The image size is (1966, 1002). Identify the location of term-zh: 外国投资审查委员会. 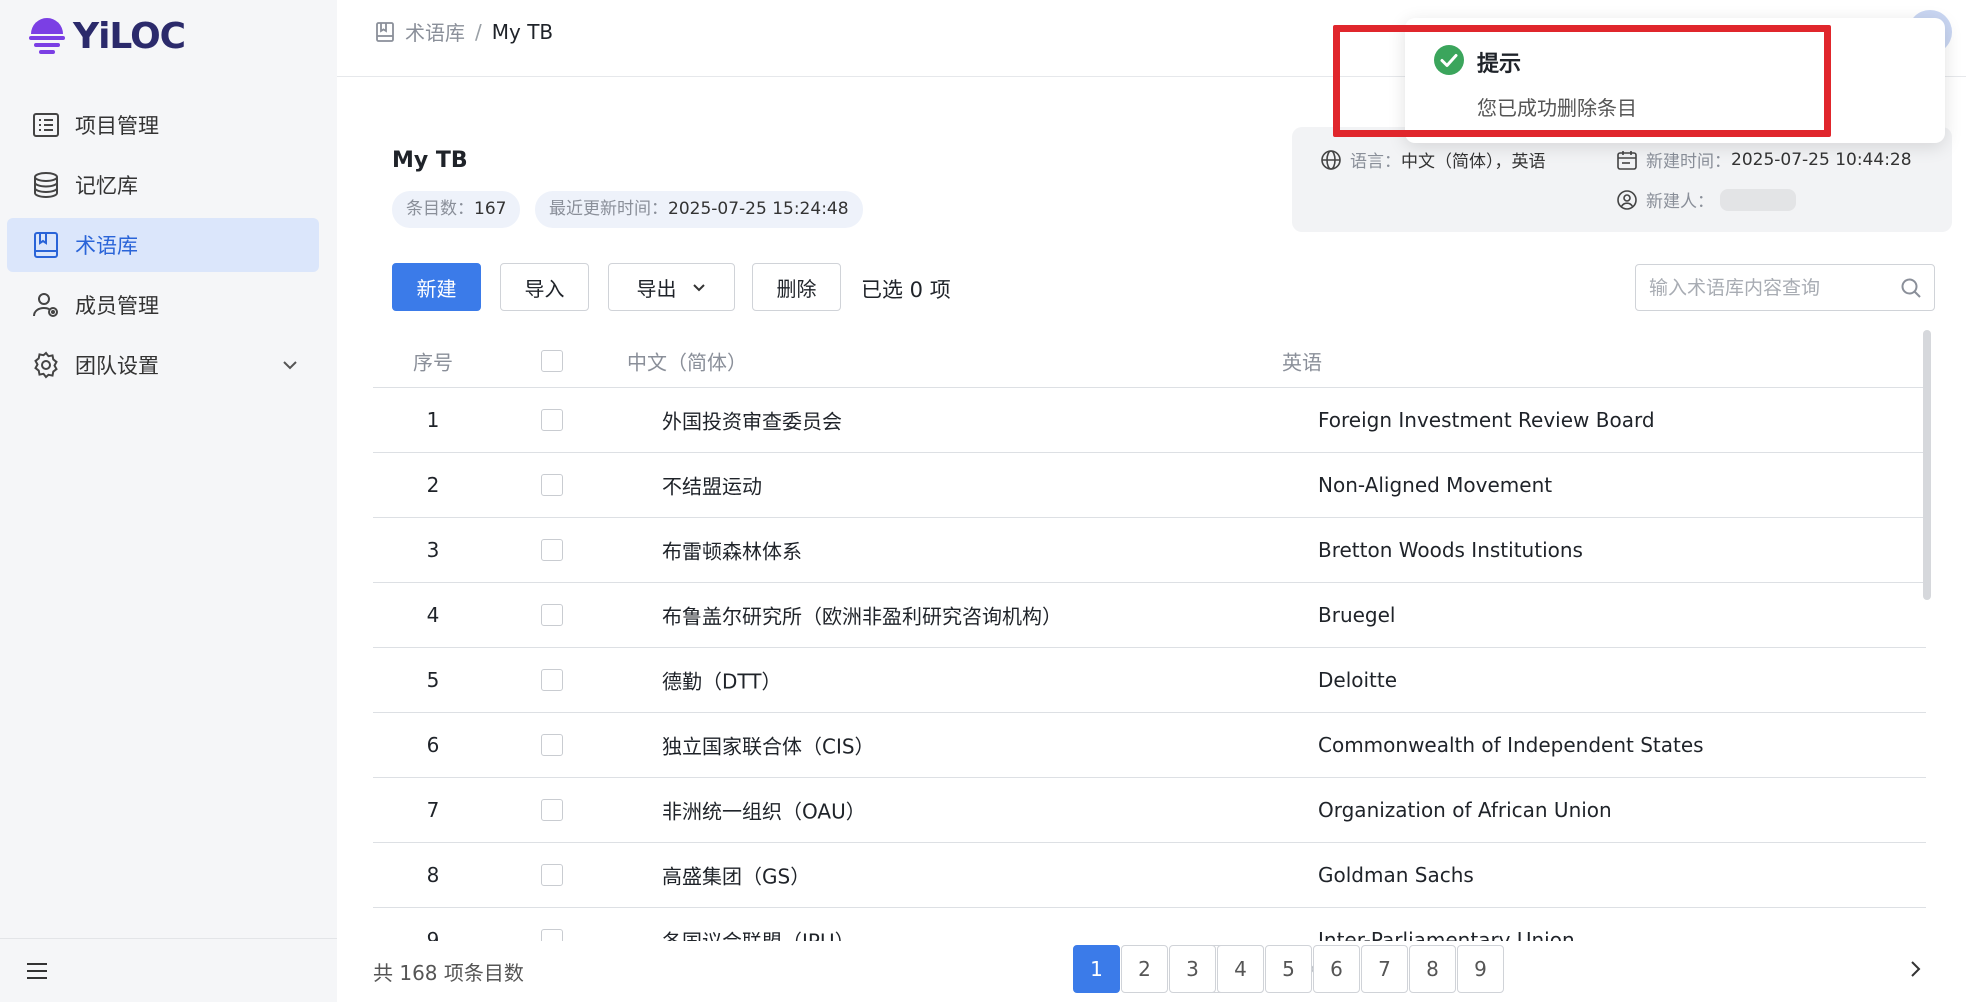
(752, 420).